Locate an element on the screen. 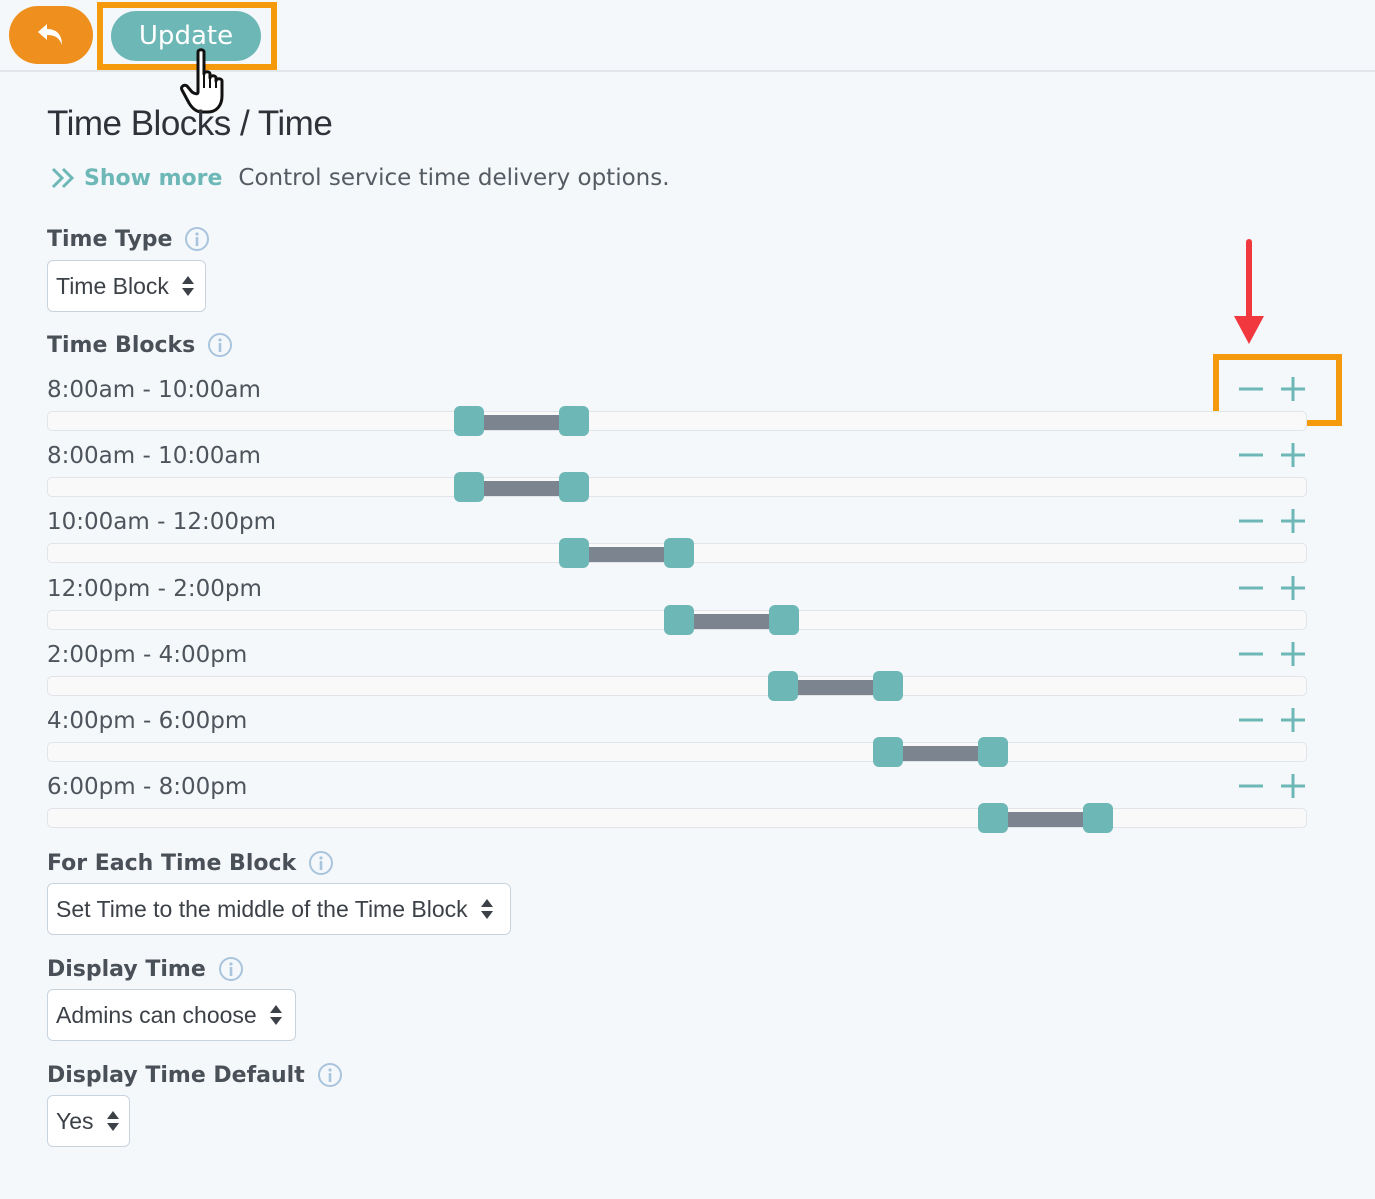 The image size is (1375, 1199). for-each-label: For Each Time Block is located at coordinates (190, 863).